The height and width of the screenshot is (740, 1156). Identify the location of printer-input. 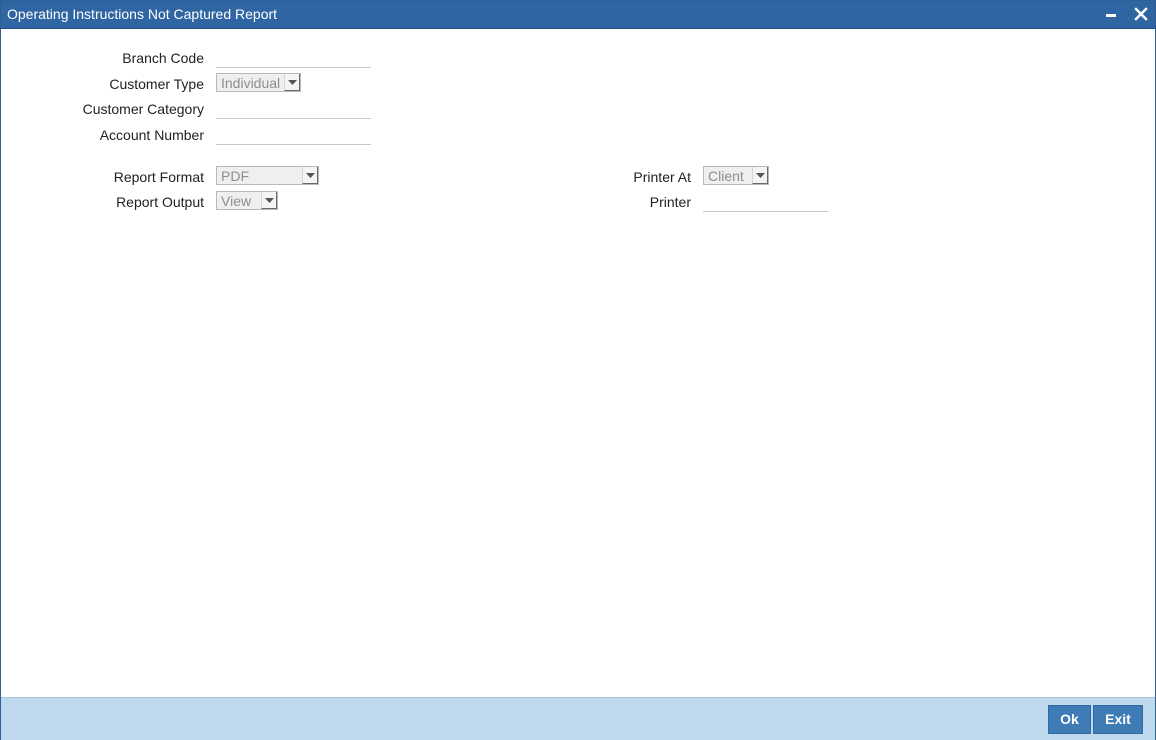
(765, 201).